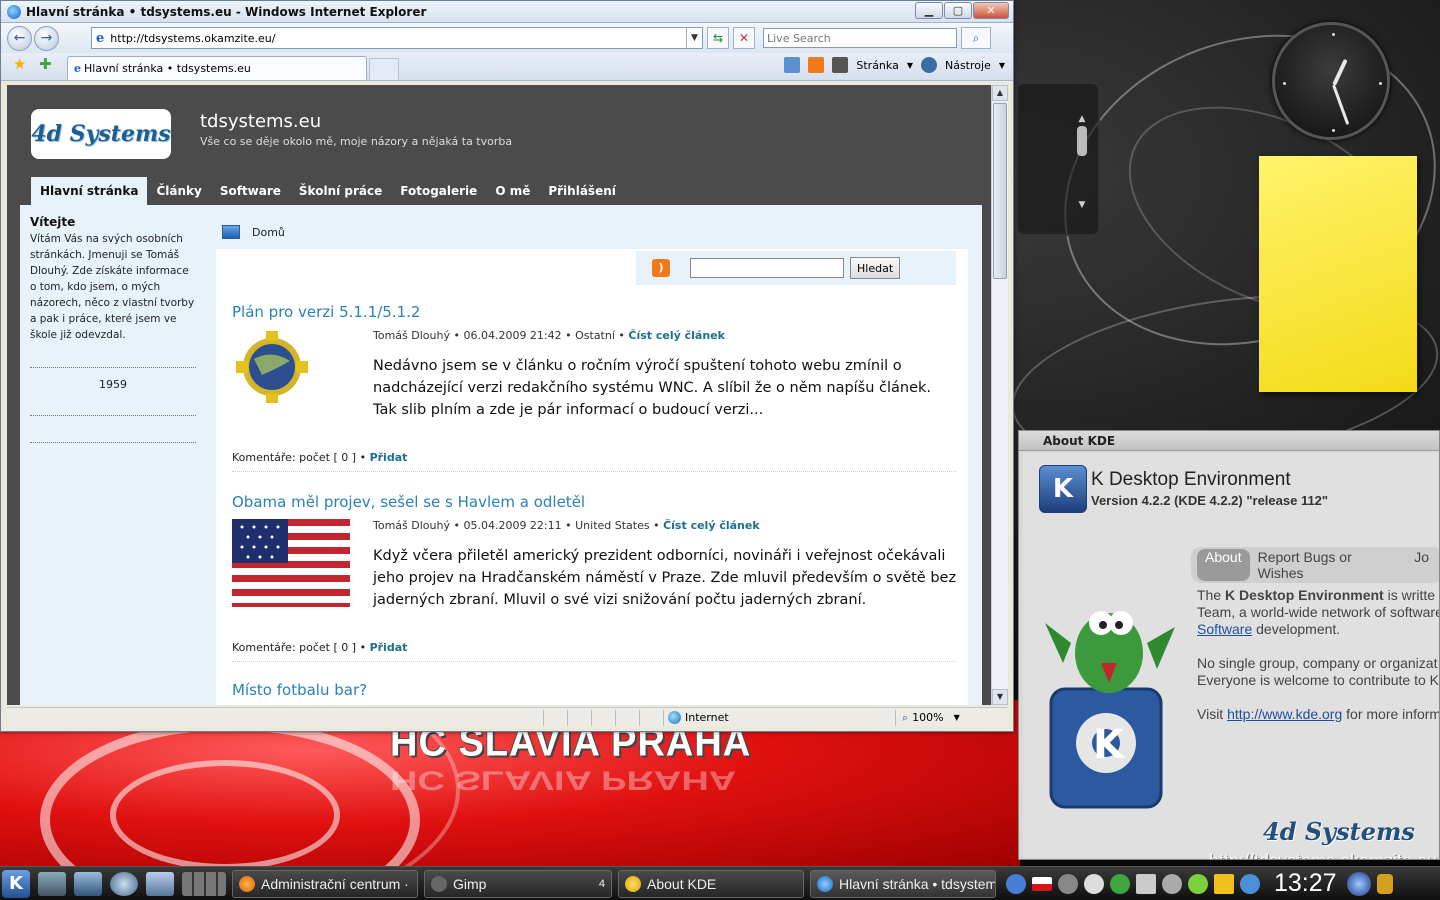 The width and height of the screenshot is (1440, 900). Describe the element at coordinates (744, 38) in the screenshot. I see `stop-button: ✕` at that location.